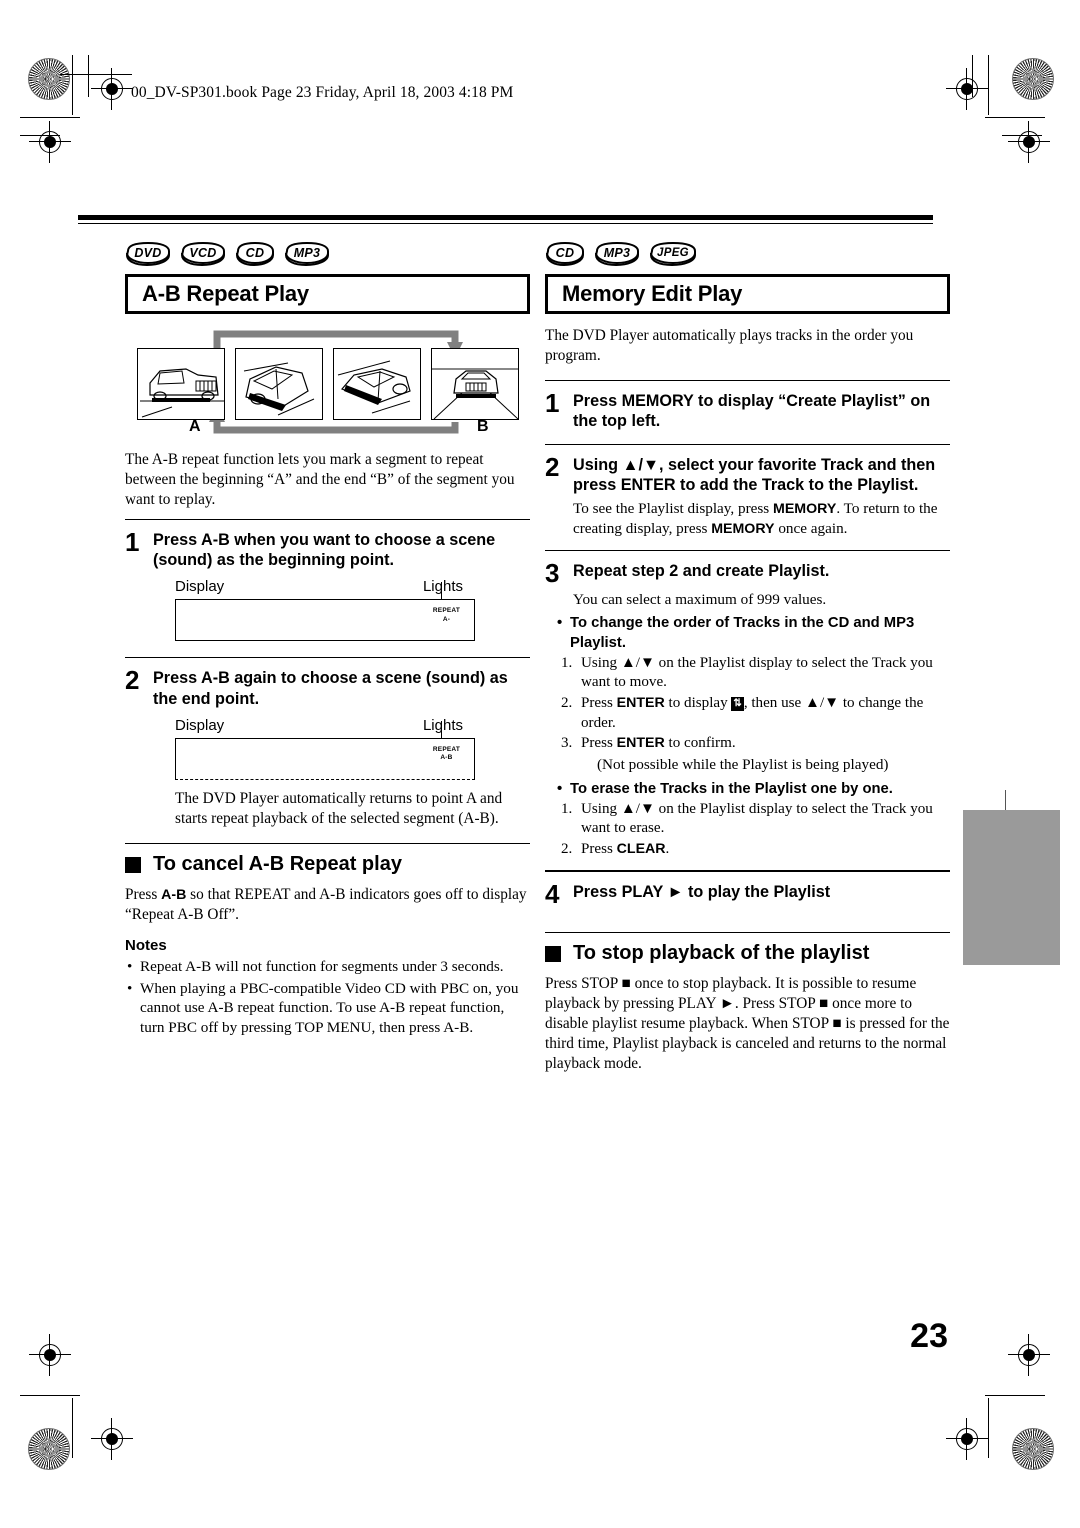  I want to click on crop-line-br-v, so click(988, 1428).